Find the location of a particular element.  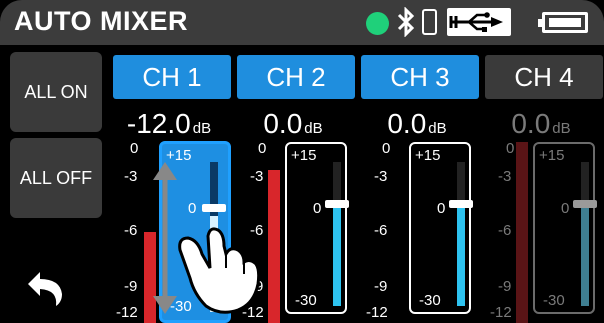

page-title: AUTO MIXER is located at coordinates (101, 21).